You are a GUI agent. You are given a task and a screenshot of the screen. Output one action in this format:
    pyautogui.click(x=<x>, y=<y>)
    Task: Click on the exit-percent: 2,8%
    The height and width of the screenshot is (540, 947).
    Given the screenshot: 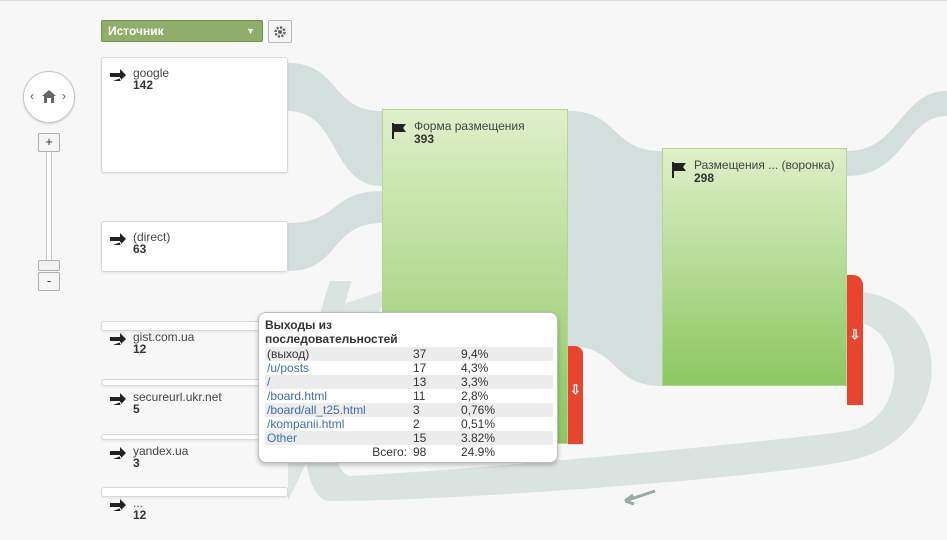 What is the action you would take?
    pyautogui.click(x=475, y=396)
    